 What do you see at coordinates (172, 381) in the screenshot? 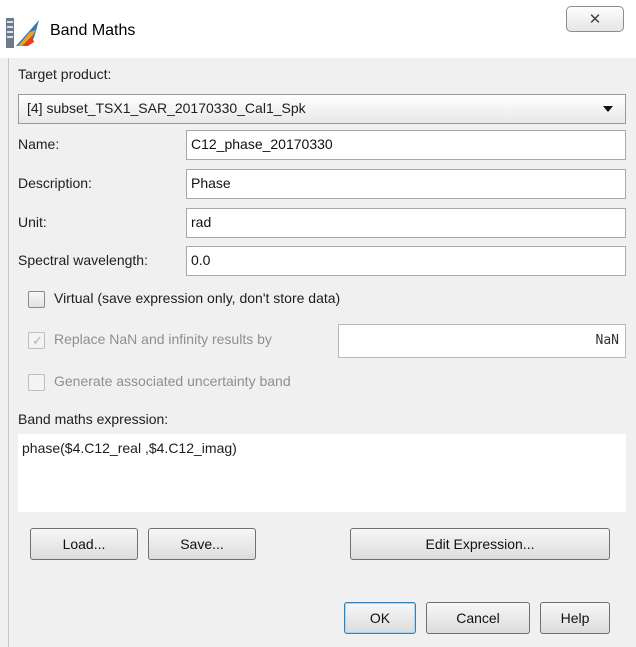
I see `uncertainty-label: Generate associated uncertainty band` at bounding box center [172, 381].